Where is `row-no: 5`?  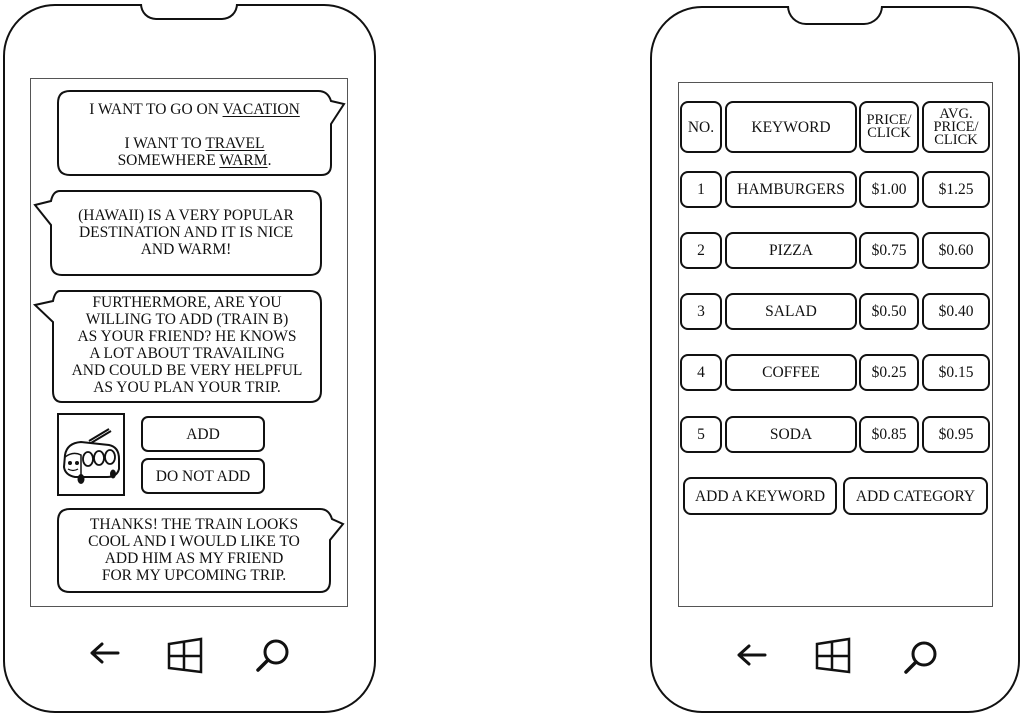 row-no: 5 is located at coordinates (701, 434).